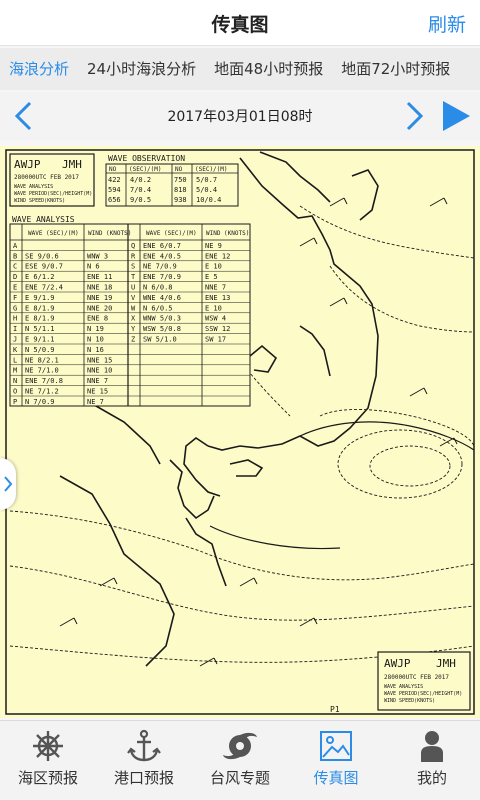 The height and width of the screenshot is (800, 480). What do you see at coordinates (179, 169) in the screenshot?
I see `observation-header: NO` at bounding box center [179, 169].